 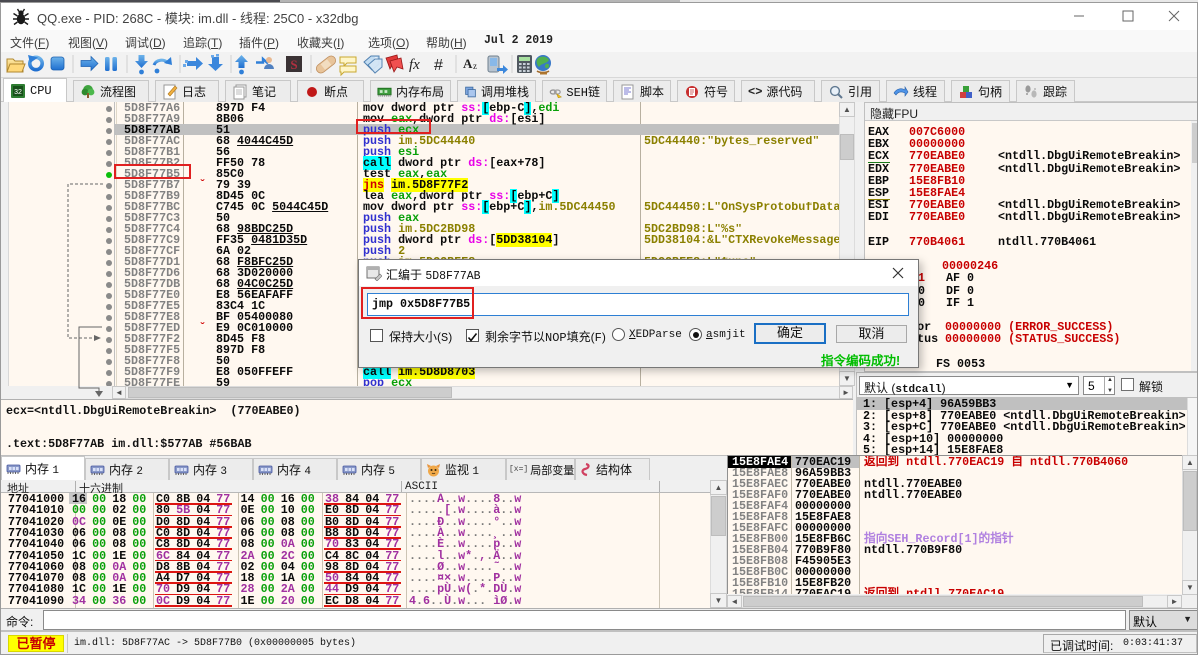 What do you see at coordinates (414, 65) in the screenshot?
I see `svg-text: fx` at bounding box center [414, 65].